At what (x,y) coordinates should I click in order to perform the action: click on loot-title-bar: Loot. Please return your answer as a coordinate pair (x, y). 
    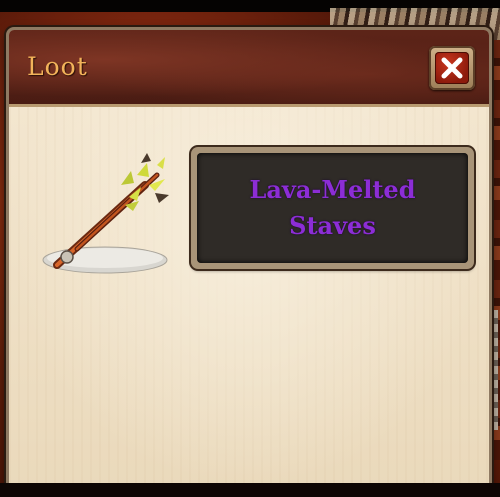
    Looking at the image, I should click on (249, 68).